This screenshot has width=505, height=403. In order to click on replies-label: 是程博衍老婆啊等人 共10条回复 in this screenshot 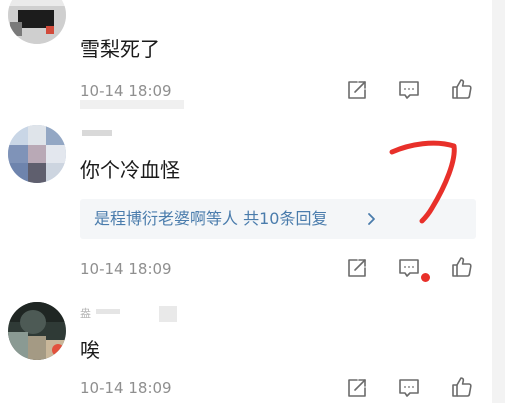, I will do `click(211, 218)`.